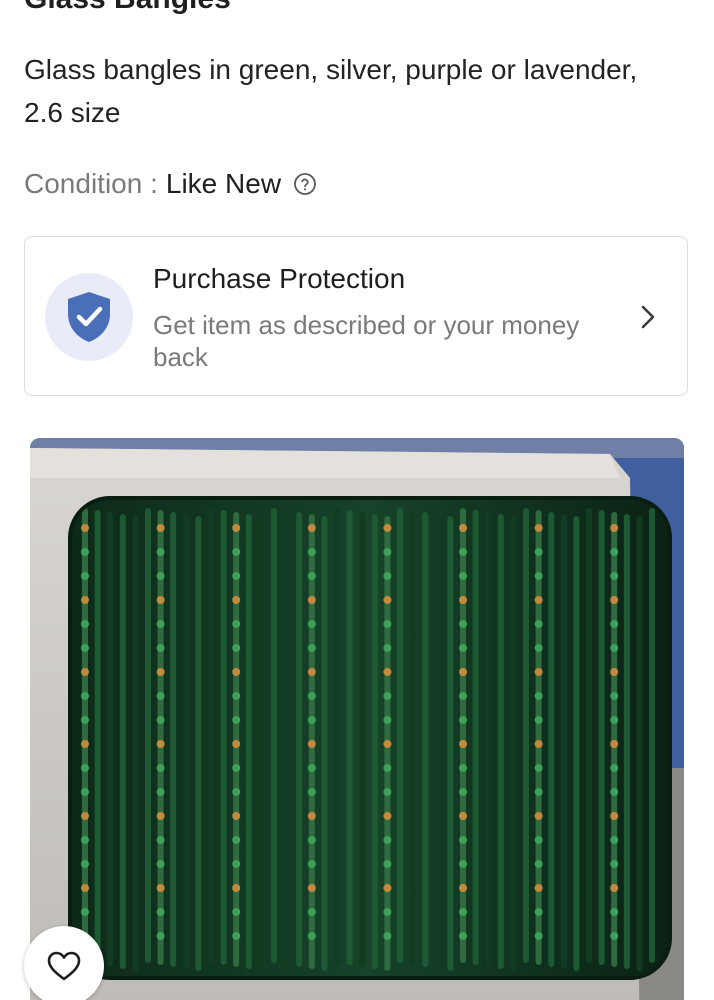 The image size is (714, 1000). Describe the element at coordinates (366, 341) in the screenshot. I see `protection-subtitle: Get item as described or your money back` at that location.